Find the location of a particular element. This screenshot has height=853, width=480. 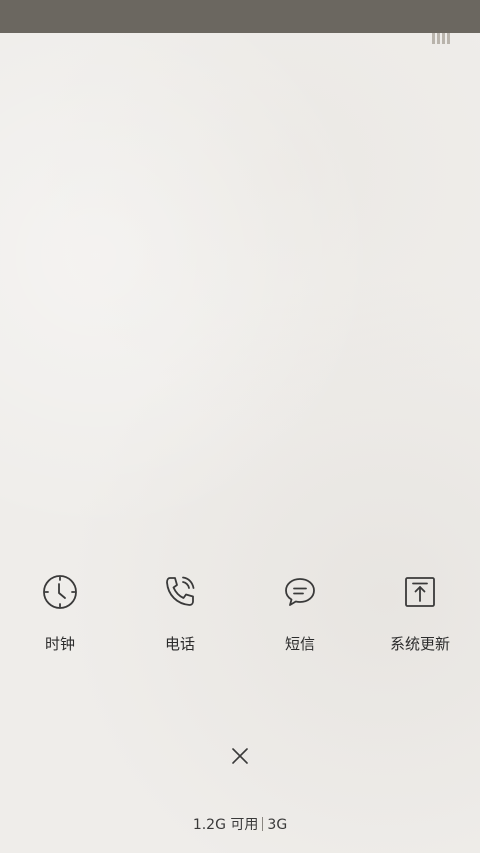

shortcut-bar: 时钟 电话 短信 系统更新 is located at coordinates (240, 617).